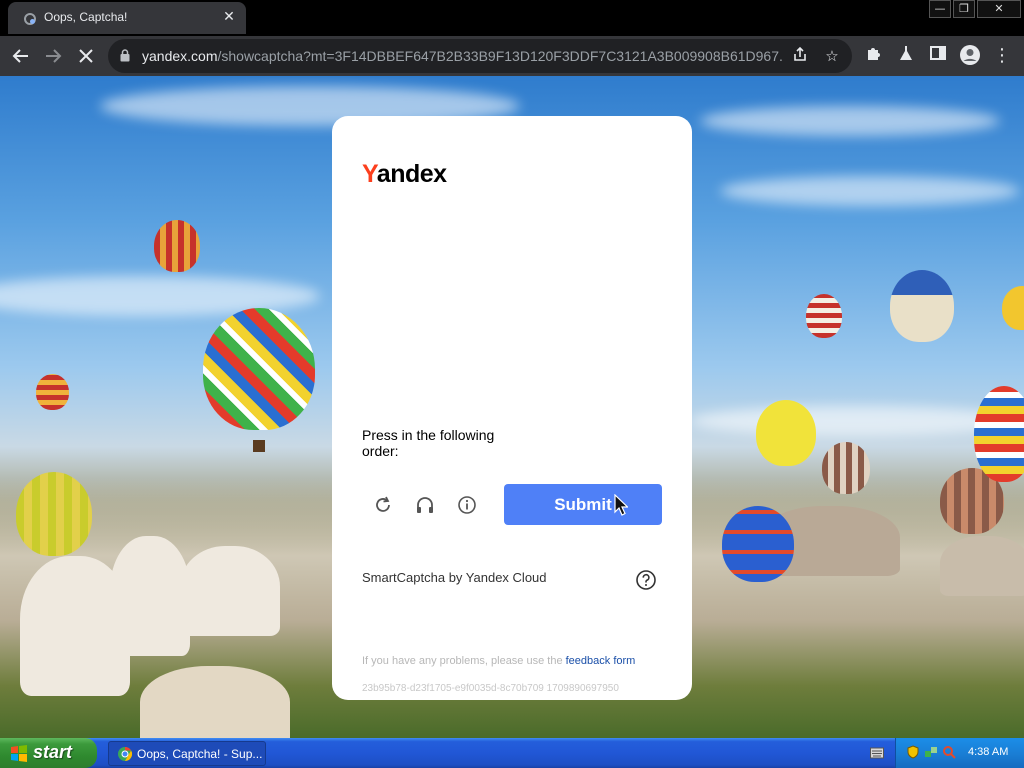  Describe the element at coordinates (86, 17) in the screenshot. I see `tab-title: Oops, Captcha!` at that location.